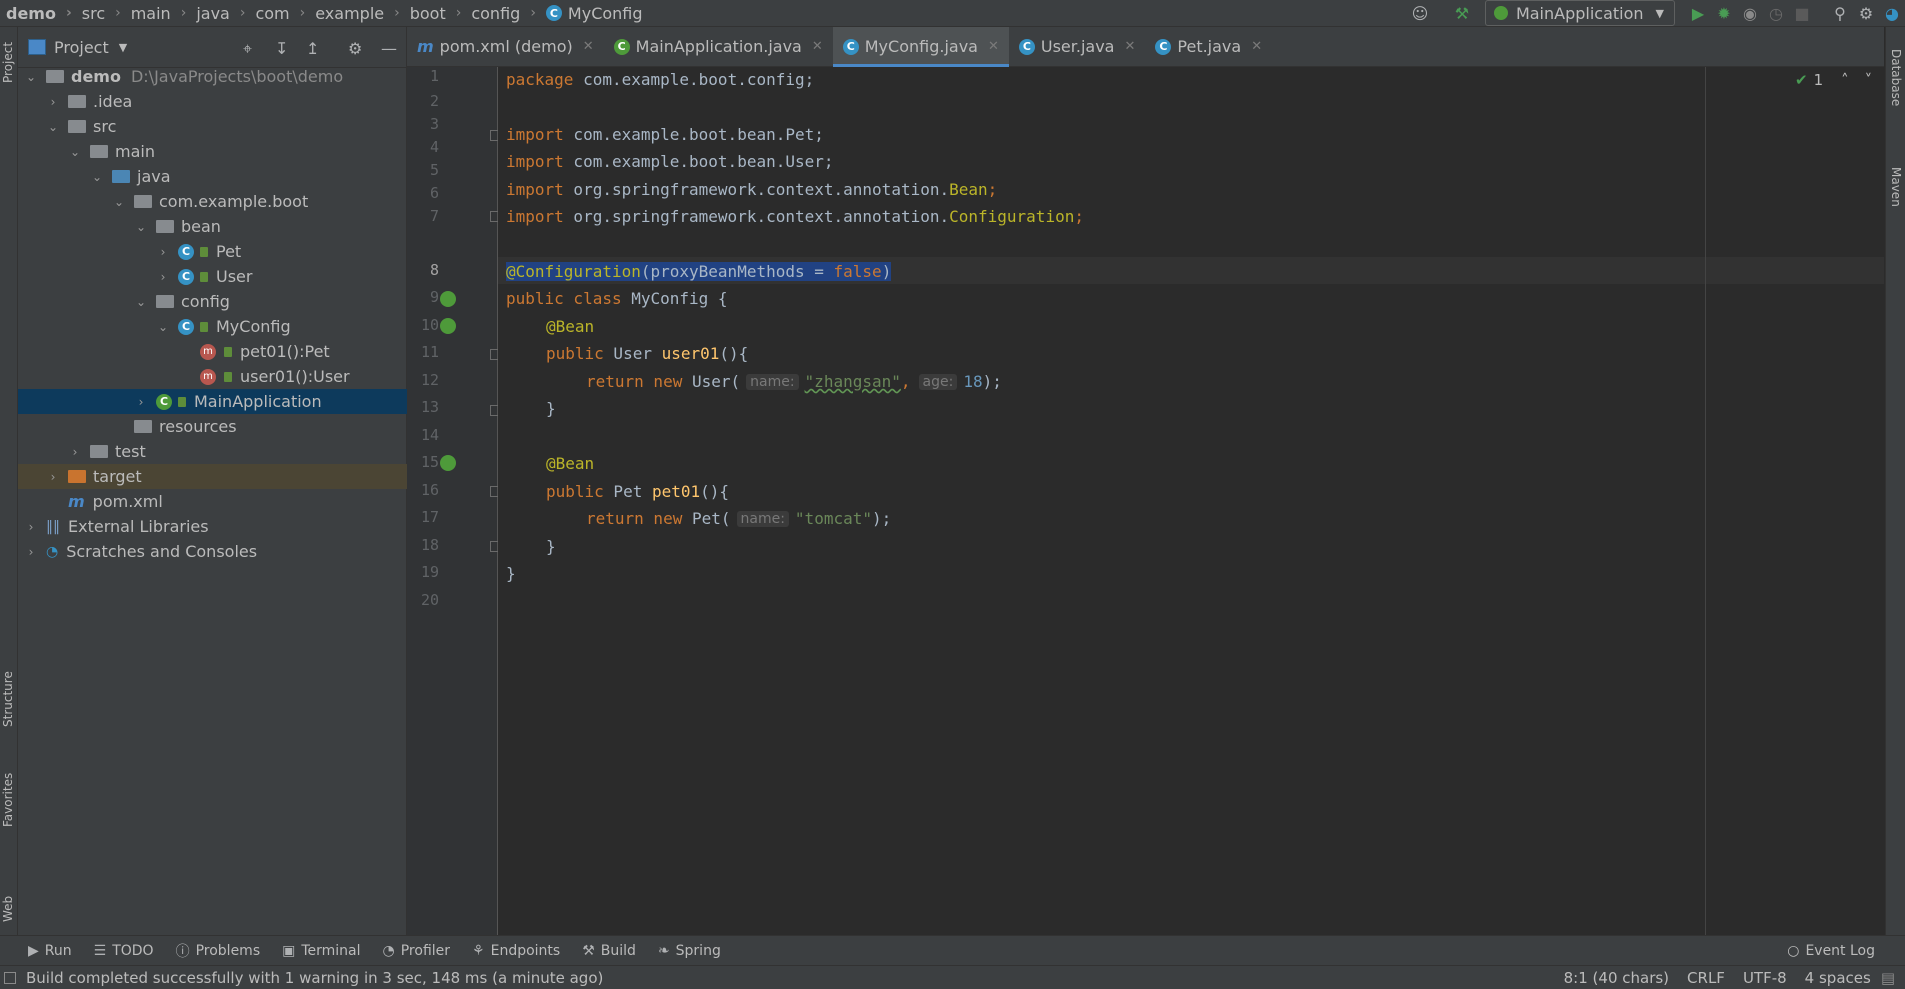 This screenshot has width=1905, height=989. What do you see at coordinates (689, 951) in the screenshot?
I see `spring-tool-button: ❧ Spring` at bounding box center [689, 951].